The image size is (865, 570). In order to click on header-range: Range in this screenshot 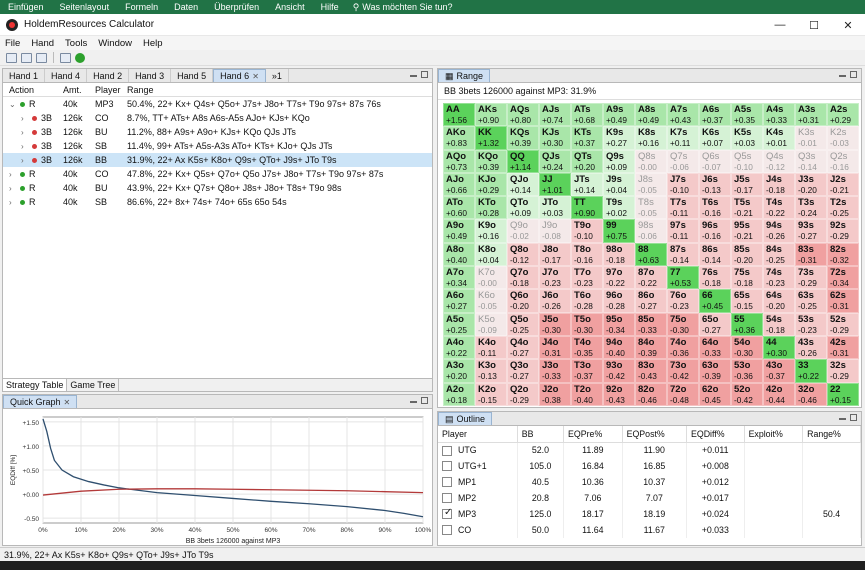, I will do `click(279, 90)`.